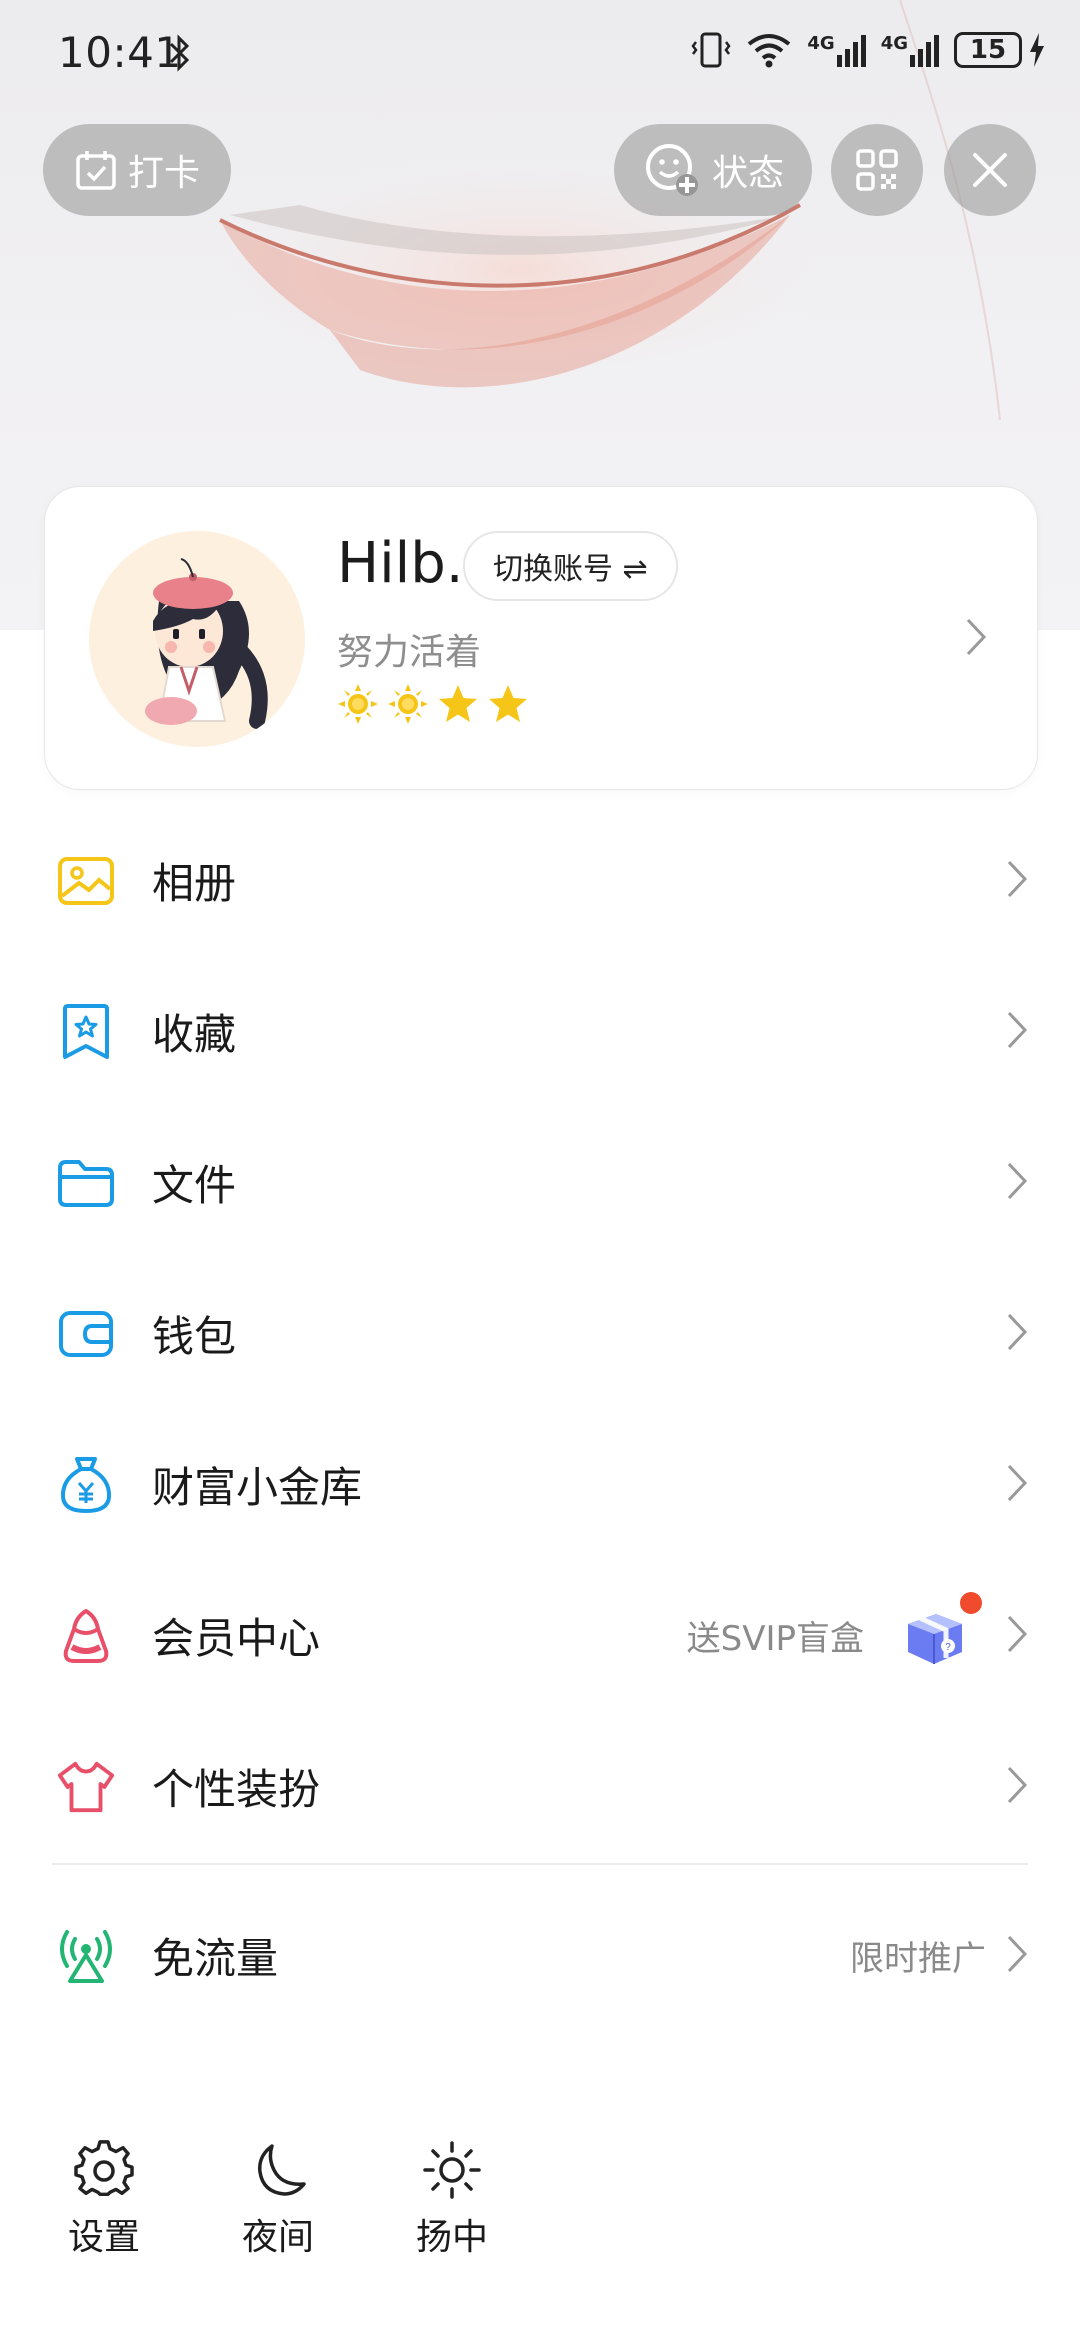  I want to click on signal-tower-icon, so click(86, 1956).